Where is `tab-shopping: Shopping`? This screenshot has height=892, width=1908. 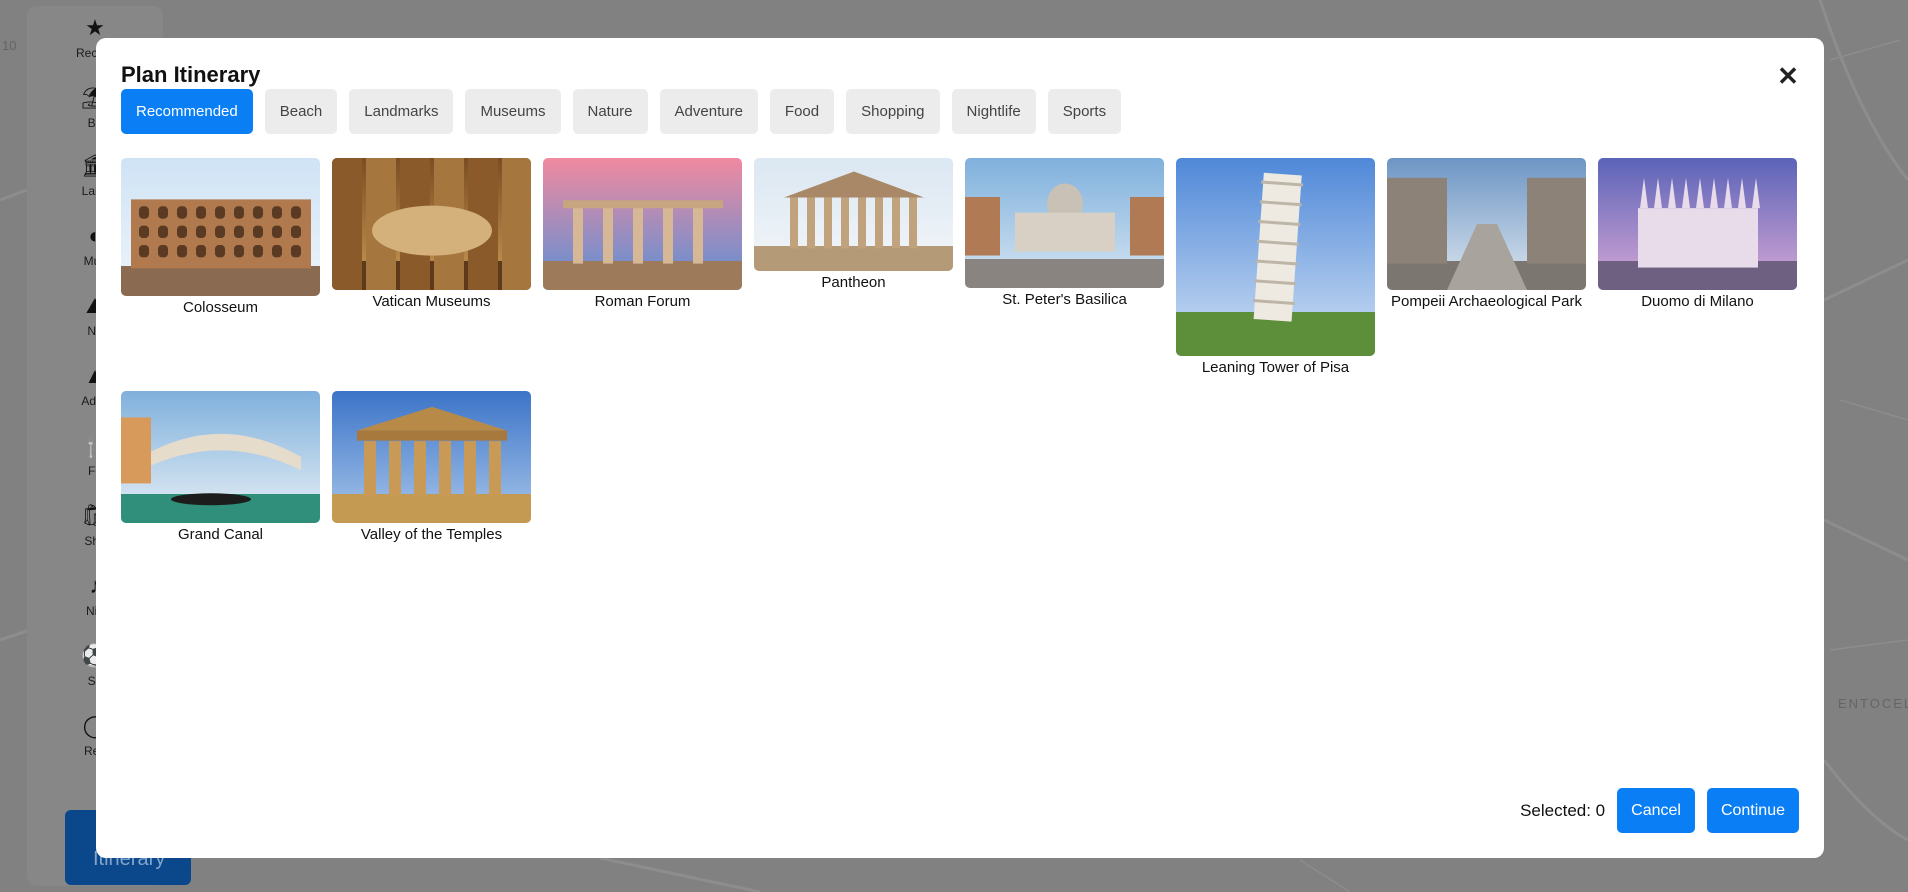 tab-shopping: Shopping is located at coordinates (893, 111).